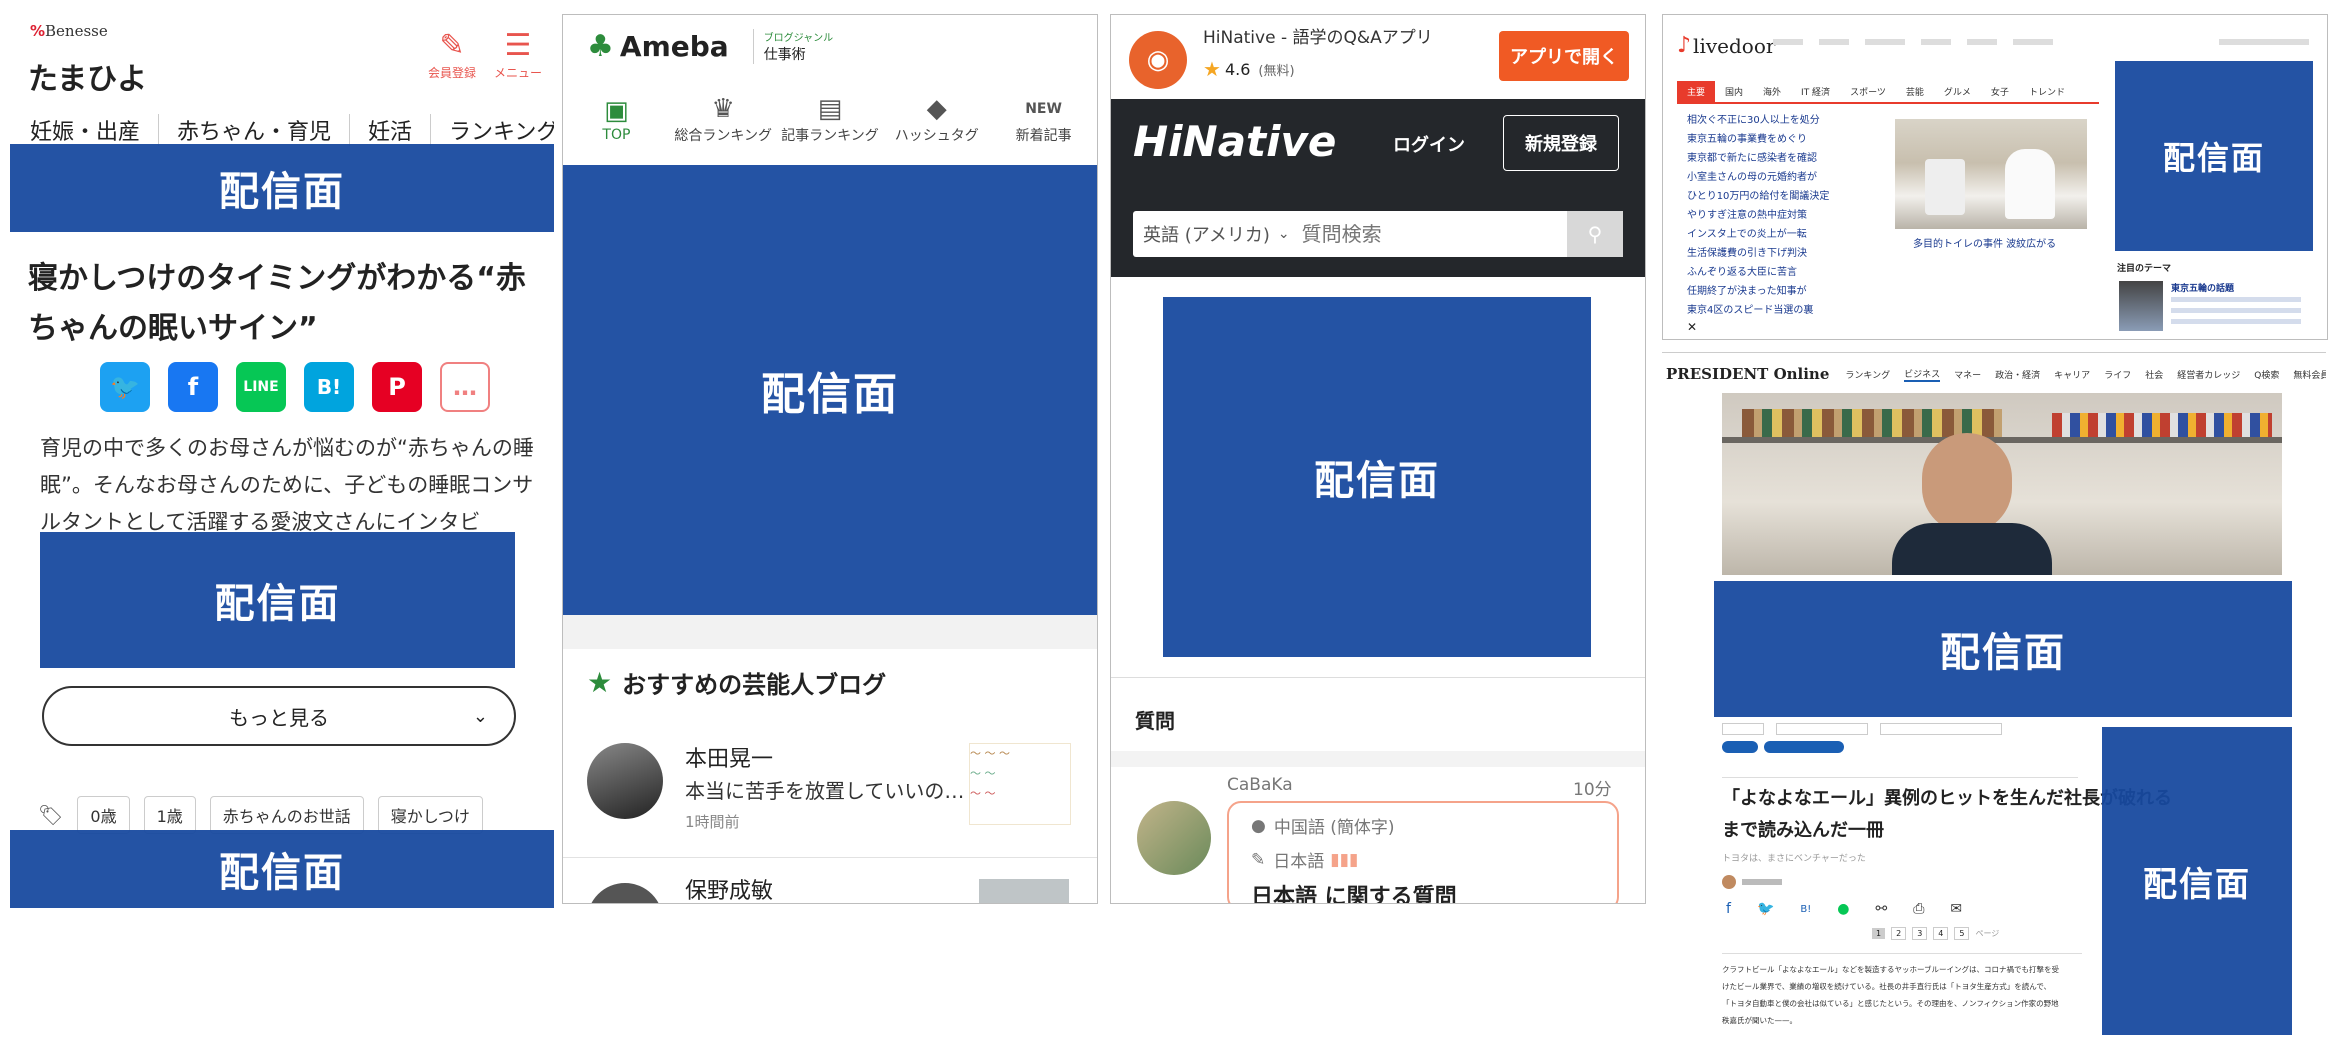  I want to click on section-heading: ★ おすすめの芸能人ブログ, so click(737, 682).